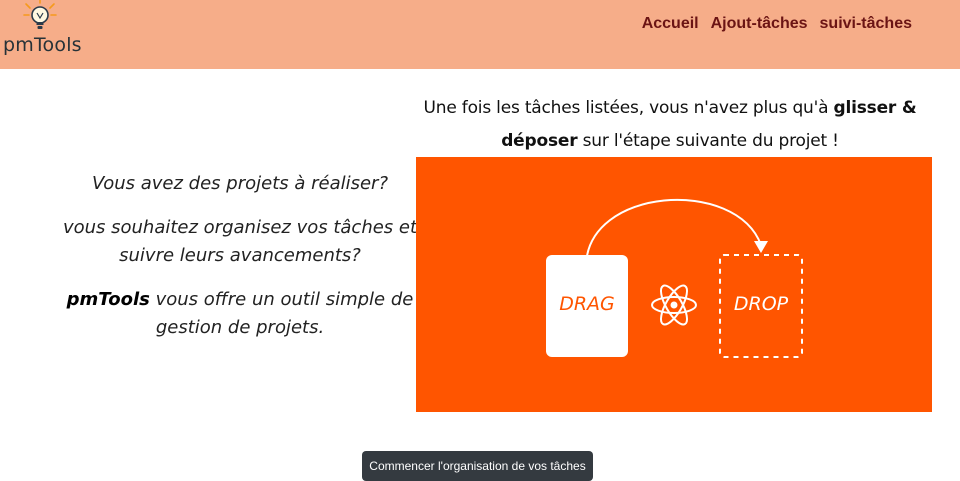 This screenshot has width=960, height=481. Describe the element at coordinates (587, 304) in the screenshot. I see `drag-label: DRAG` at that location.